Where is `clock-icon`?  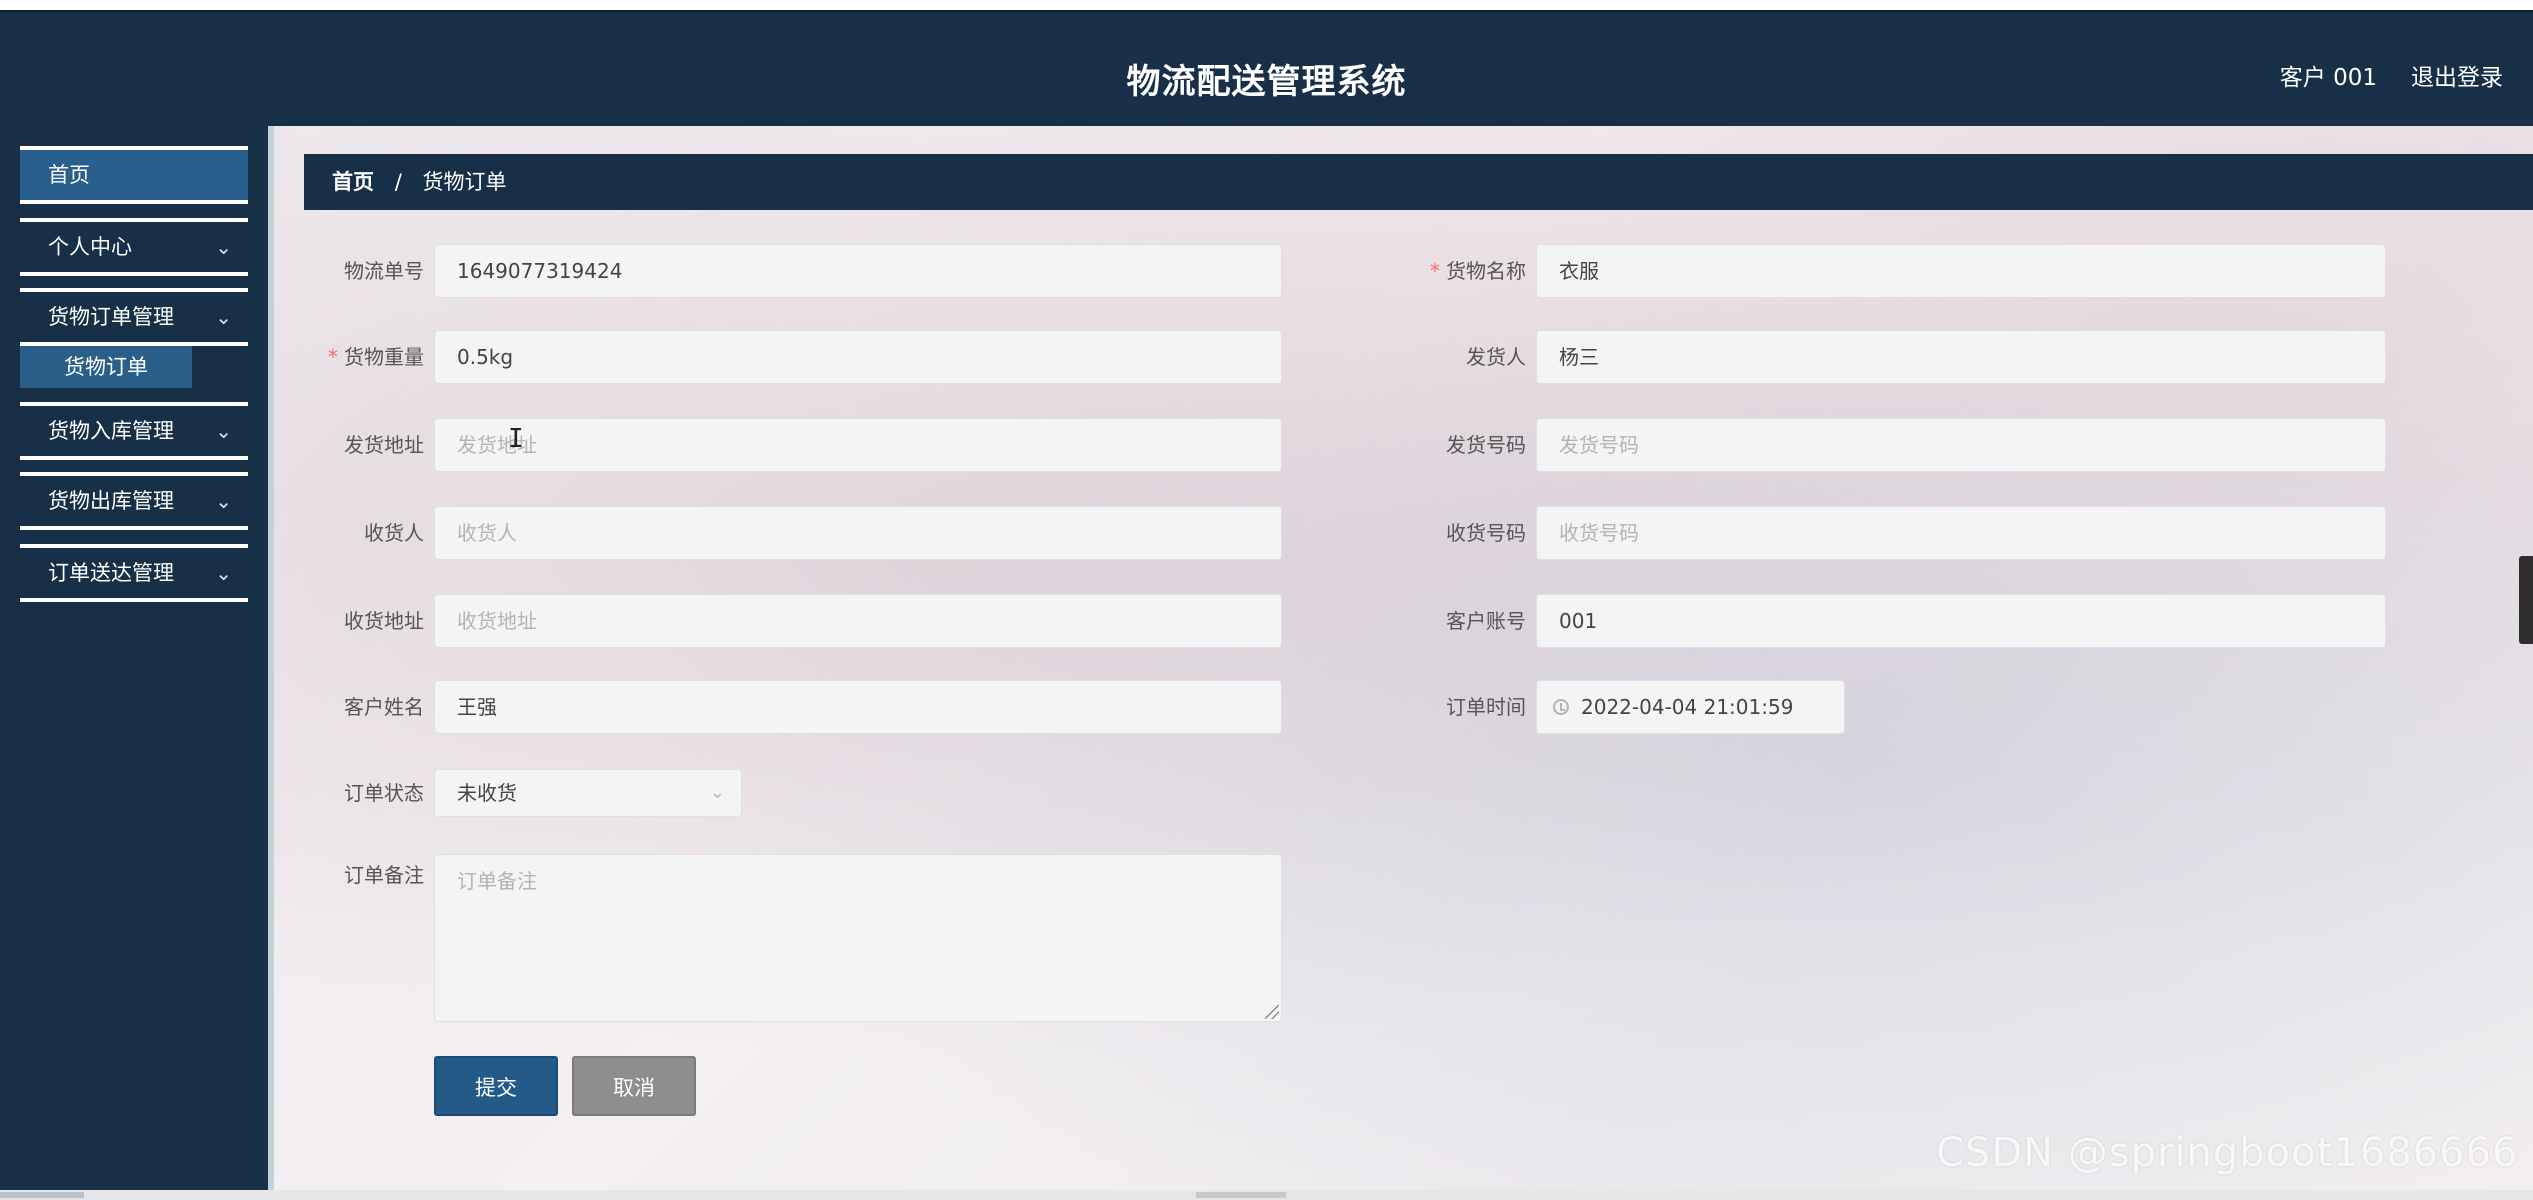
clock-icon is located at coordinates (1561, 707).